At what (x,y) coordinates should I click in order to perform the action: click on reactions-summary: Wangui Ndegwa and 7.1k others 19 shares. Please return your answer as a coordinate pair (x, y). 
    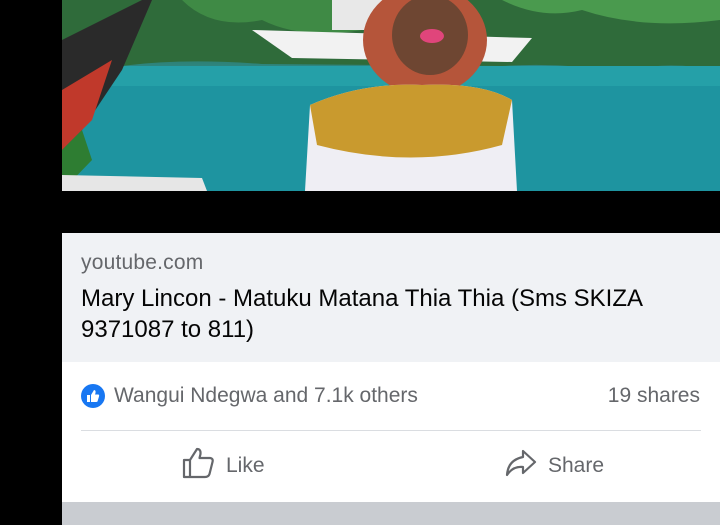
    Looking at the image, I should click on (391, 396).